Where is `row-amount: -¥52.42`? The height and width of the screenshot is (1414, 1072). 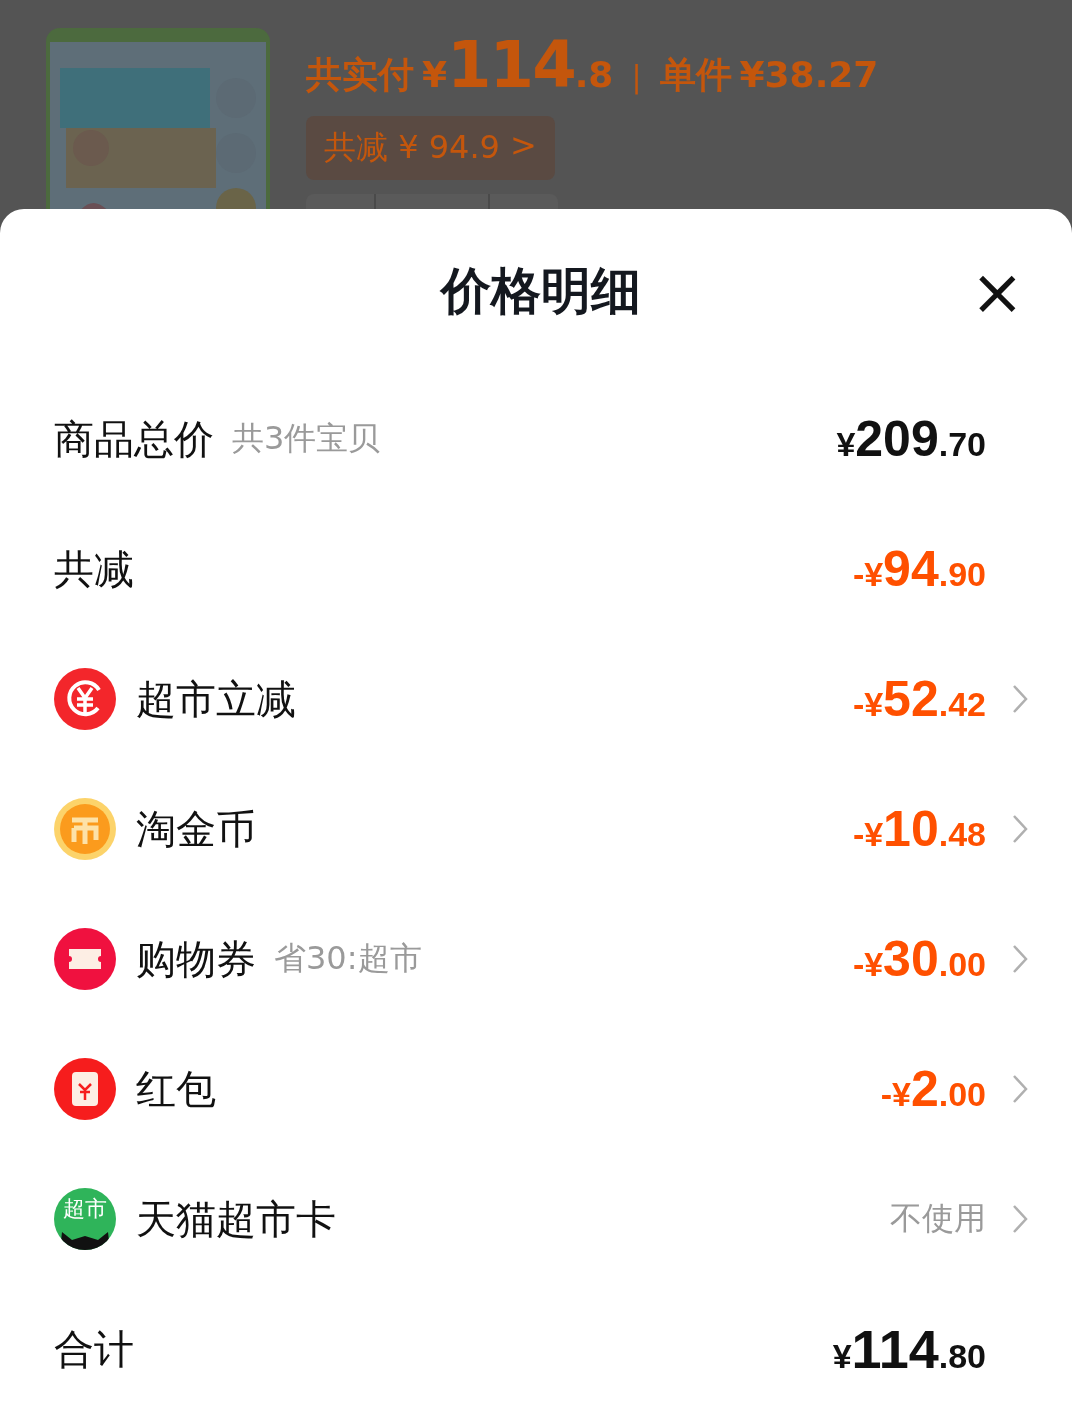 row-amount: -¥52.42 is located at coordinates (919, 699).